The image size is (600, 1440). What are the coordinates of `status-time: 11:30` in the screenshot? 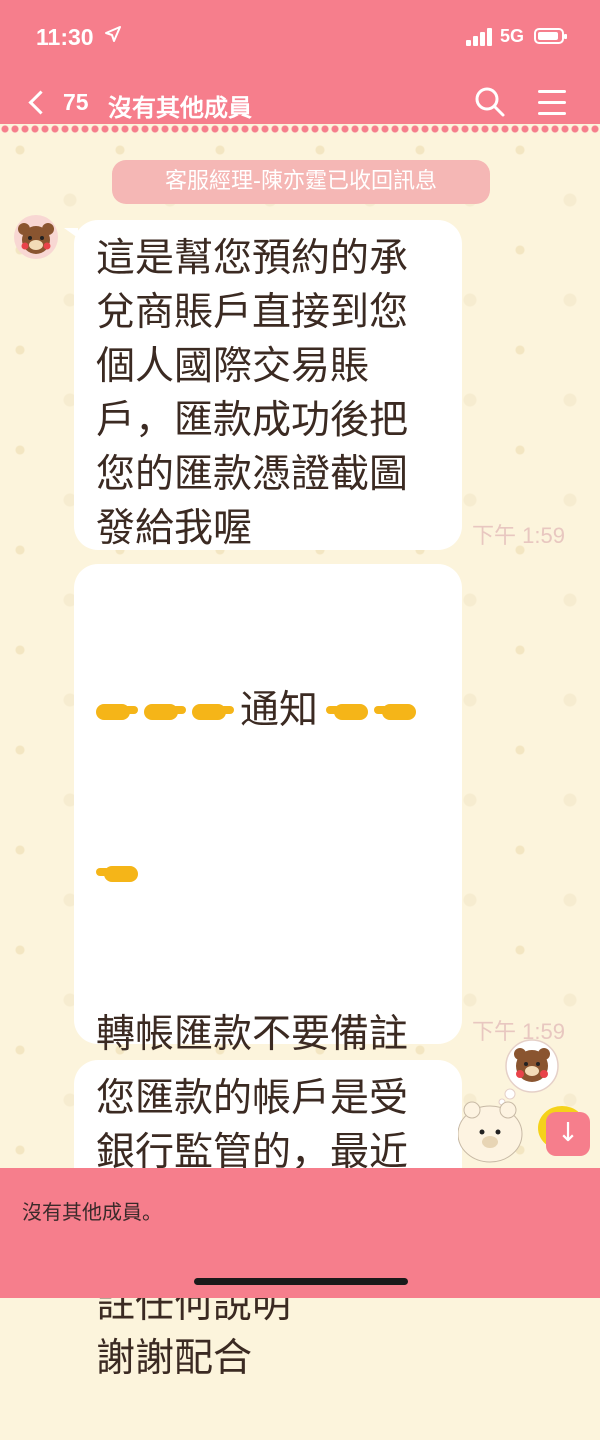 It's located at (65, 37).